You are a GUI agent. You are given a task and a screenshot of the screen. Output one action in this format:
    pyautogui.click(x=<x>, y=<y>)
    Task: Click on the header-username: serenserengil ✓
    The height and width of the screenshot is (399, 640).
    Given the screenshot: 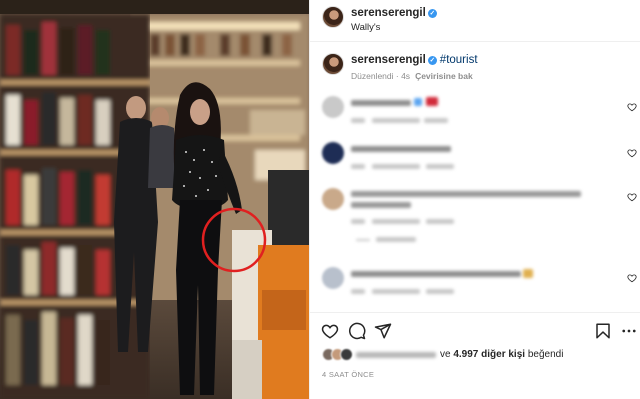 What is the action you would take?
    pyautogui.click(x=394, y=13)
    